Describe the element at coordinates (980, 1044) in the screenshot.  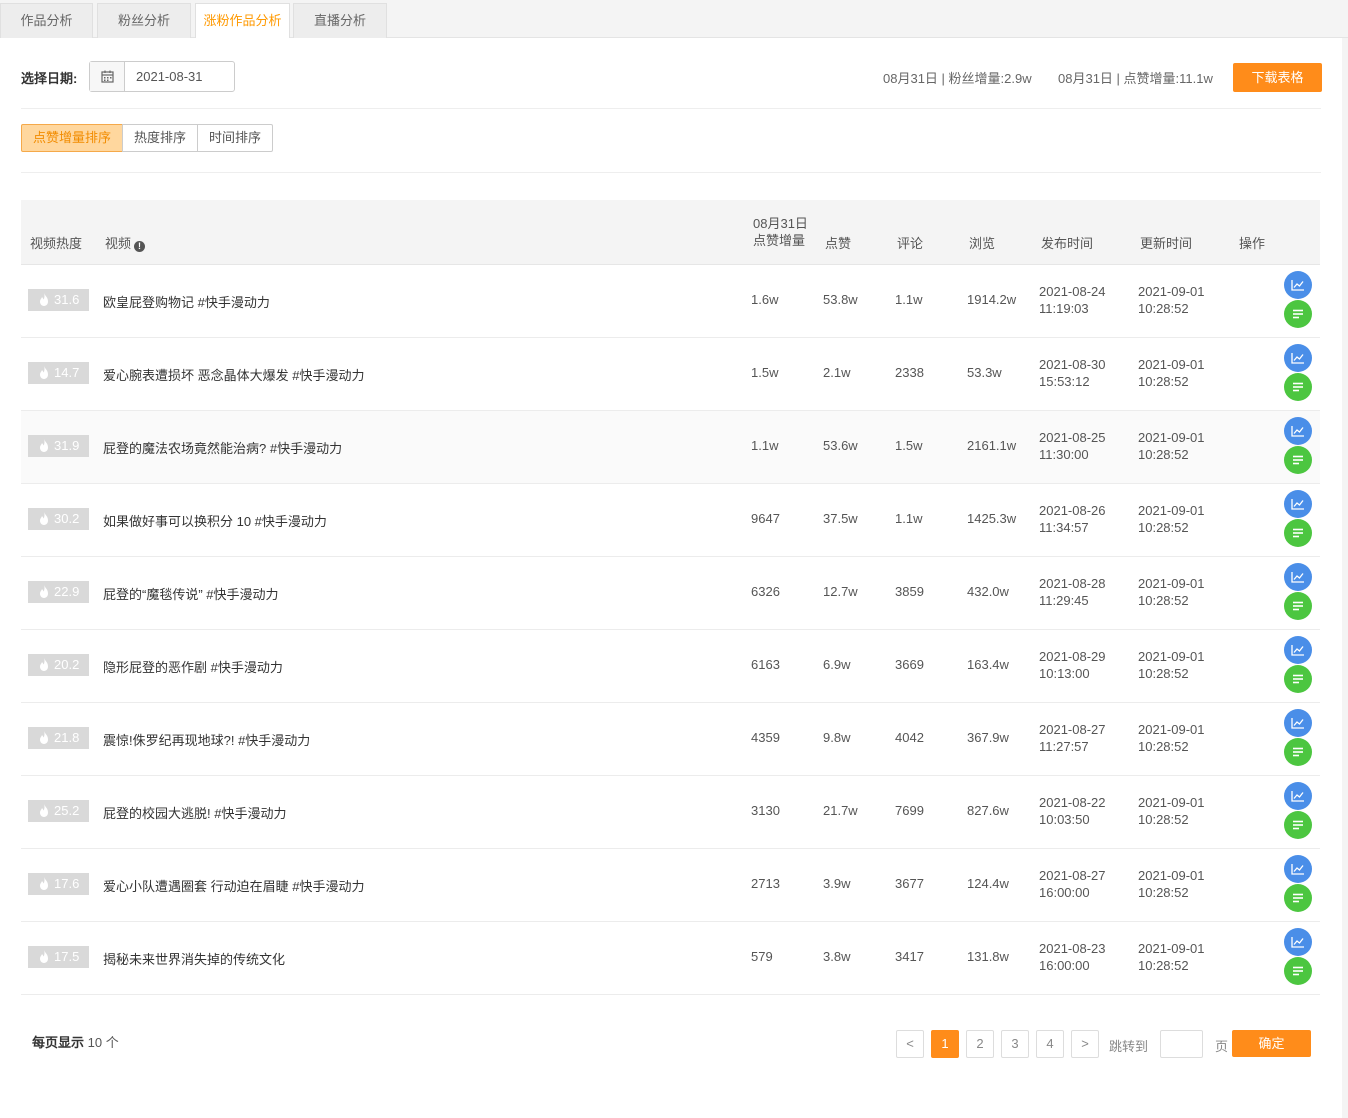
I see `page-button-2: 2` at that location.